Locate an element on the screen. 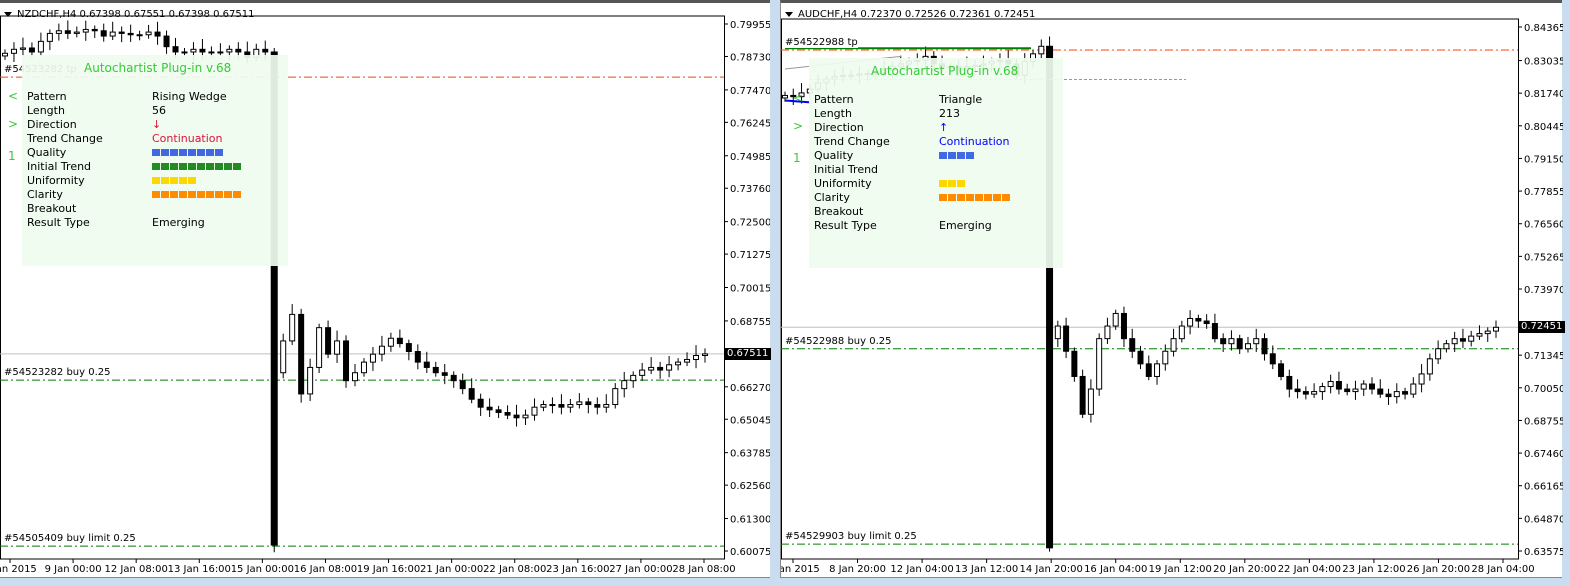  price-tick-label: 0.73970 is located at coordinates (1543, 290).